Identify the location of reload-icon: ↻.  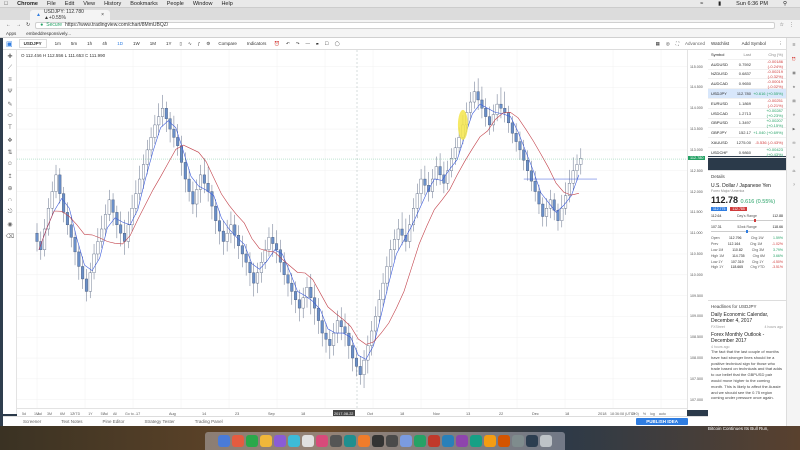
(28, 25).